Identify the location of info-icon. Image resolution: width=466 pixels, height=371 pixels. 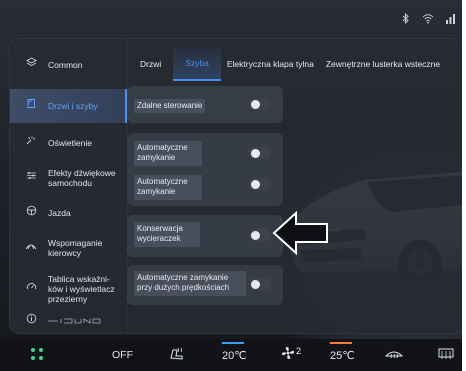
(31, 320).